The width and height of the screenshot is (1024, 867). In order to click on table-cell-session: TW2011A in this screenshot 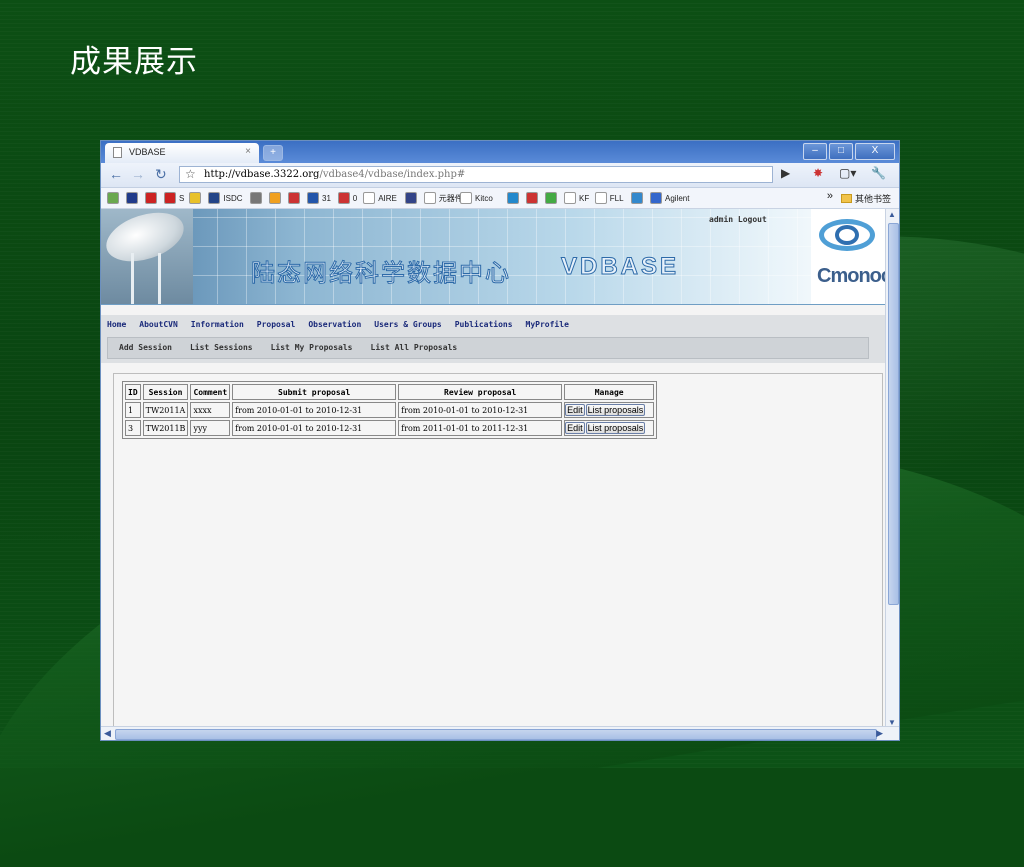, I will do `click(165, 410)`.